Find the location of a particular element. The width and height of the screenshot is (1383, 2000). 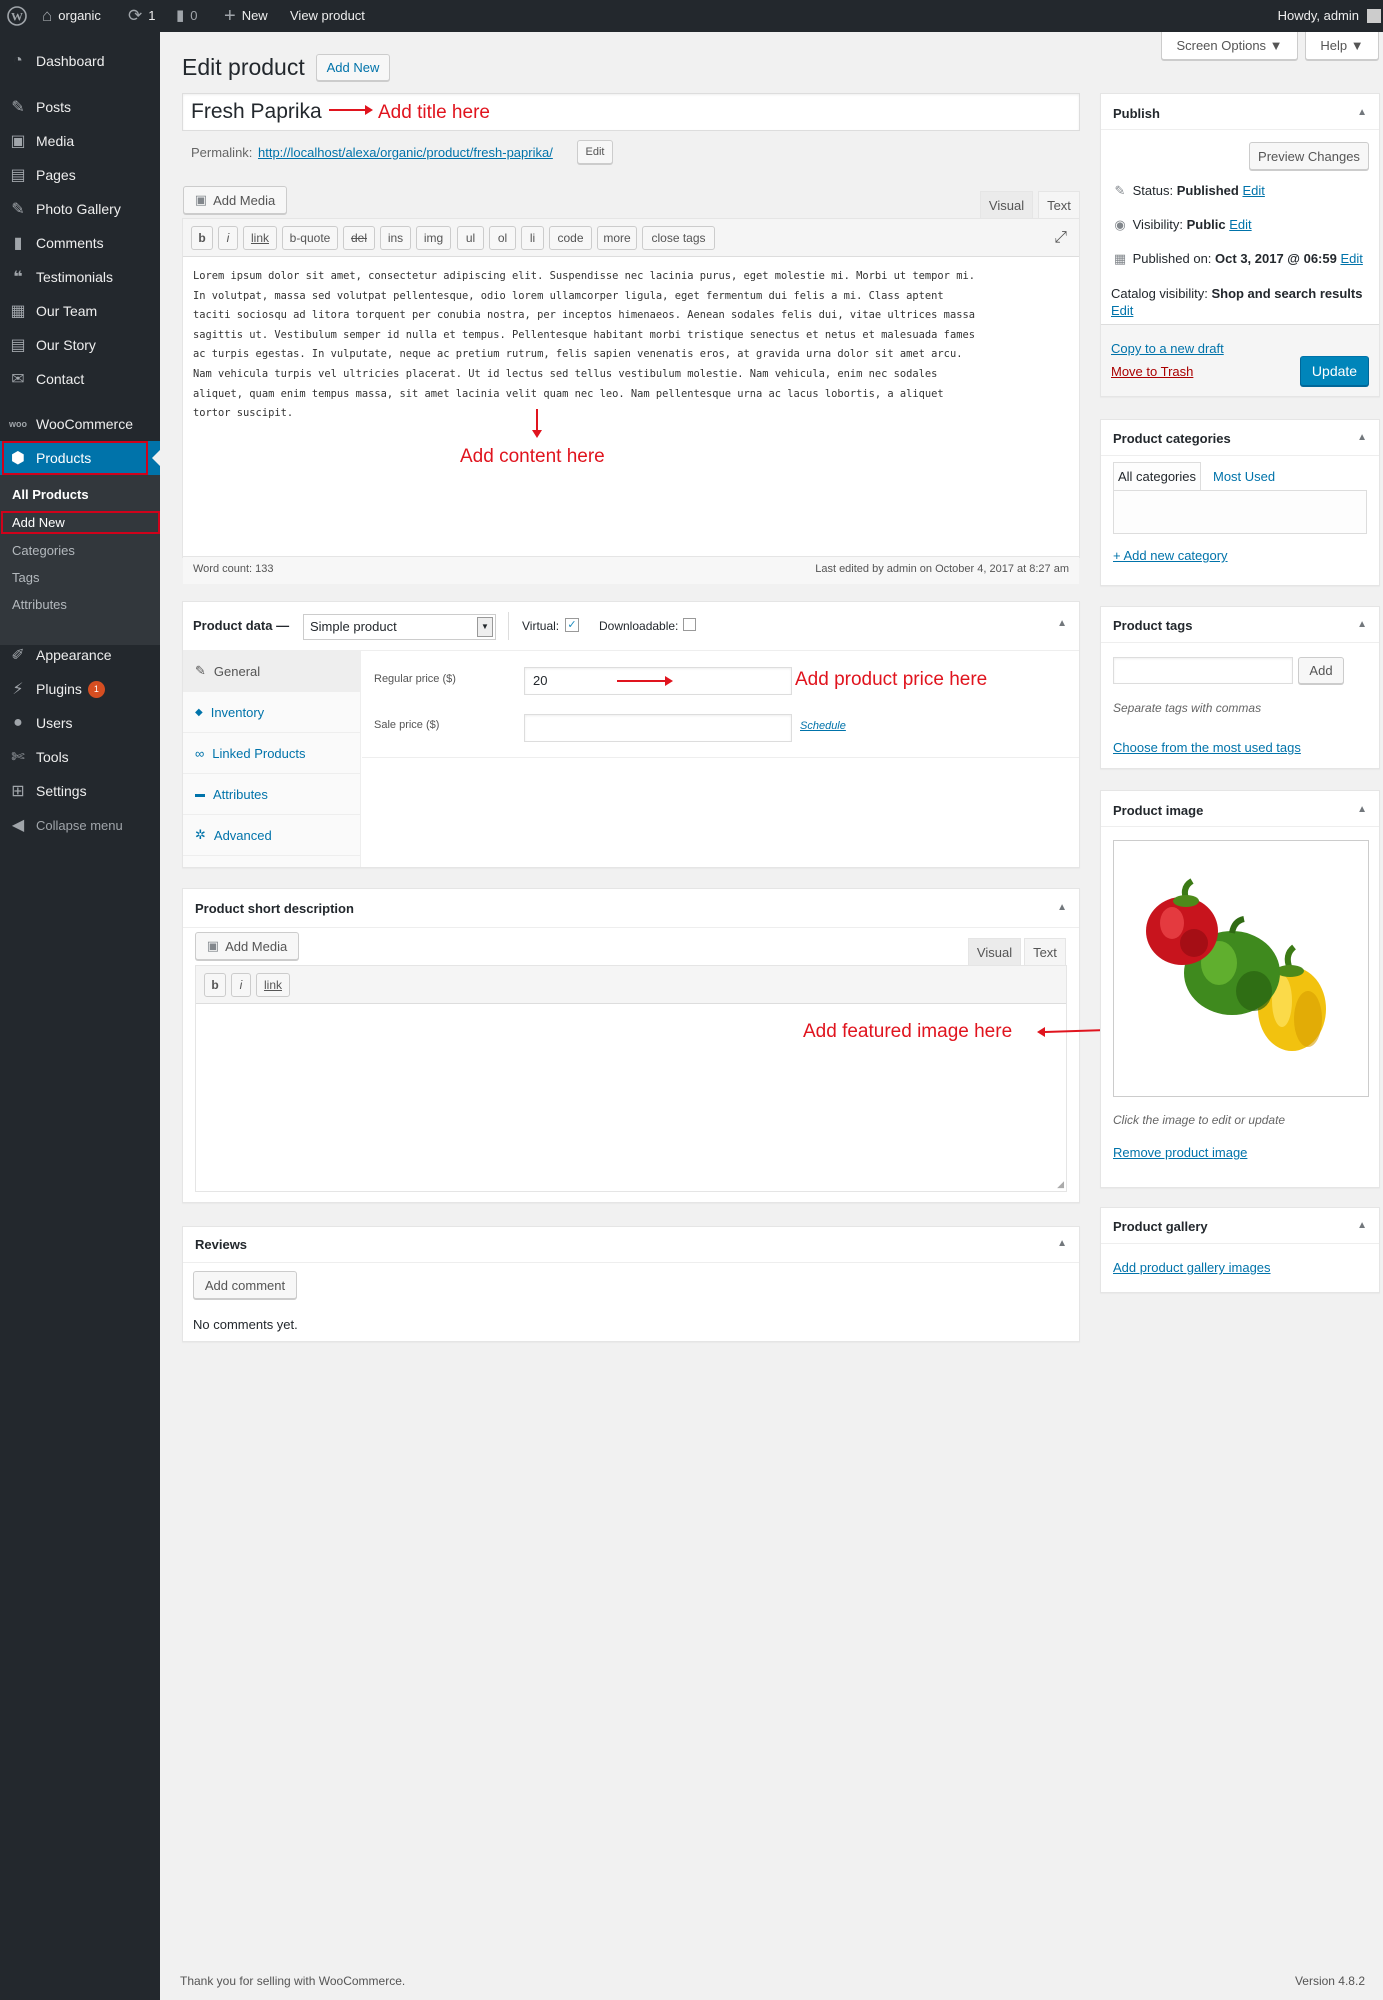

add-new-category-link: + Add new category is located at coordinates (1170, 555).